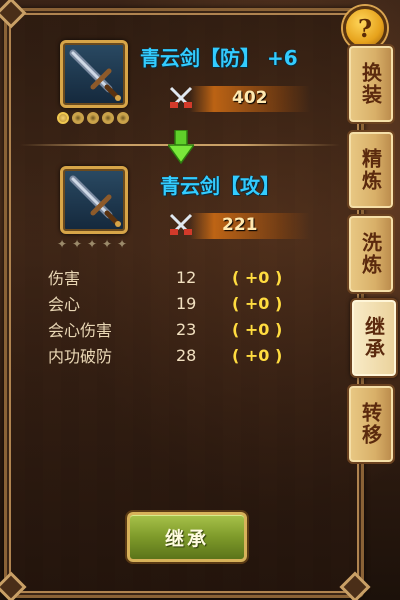 Image resolution: width=400 pixels, height=600 pixels. What do you see at coordinates (186, 355) in the screenshot?
I see `stat-value: 28` at bounding box center [186, 355].